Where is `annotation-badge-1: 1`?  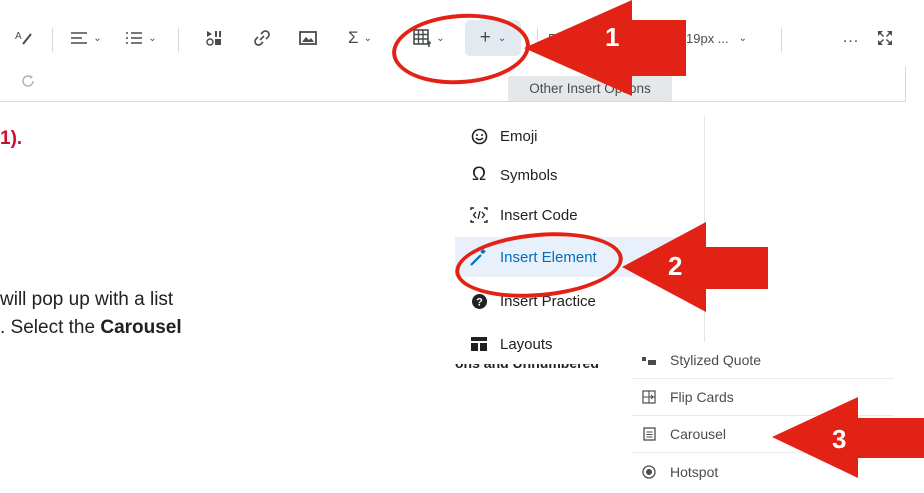 annotation-badge-1: 1 is located at coordinates (612, 37).